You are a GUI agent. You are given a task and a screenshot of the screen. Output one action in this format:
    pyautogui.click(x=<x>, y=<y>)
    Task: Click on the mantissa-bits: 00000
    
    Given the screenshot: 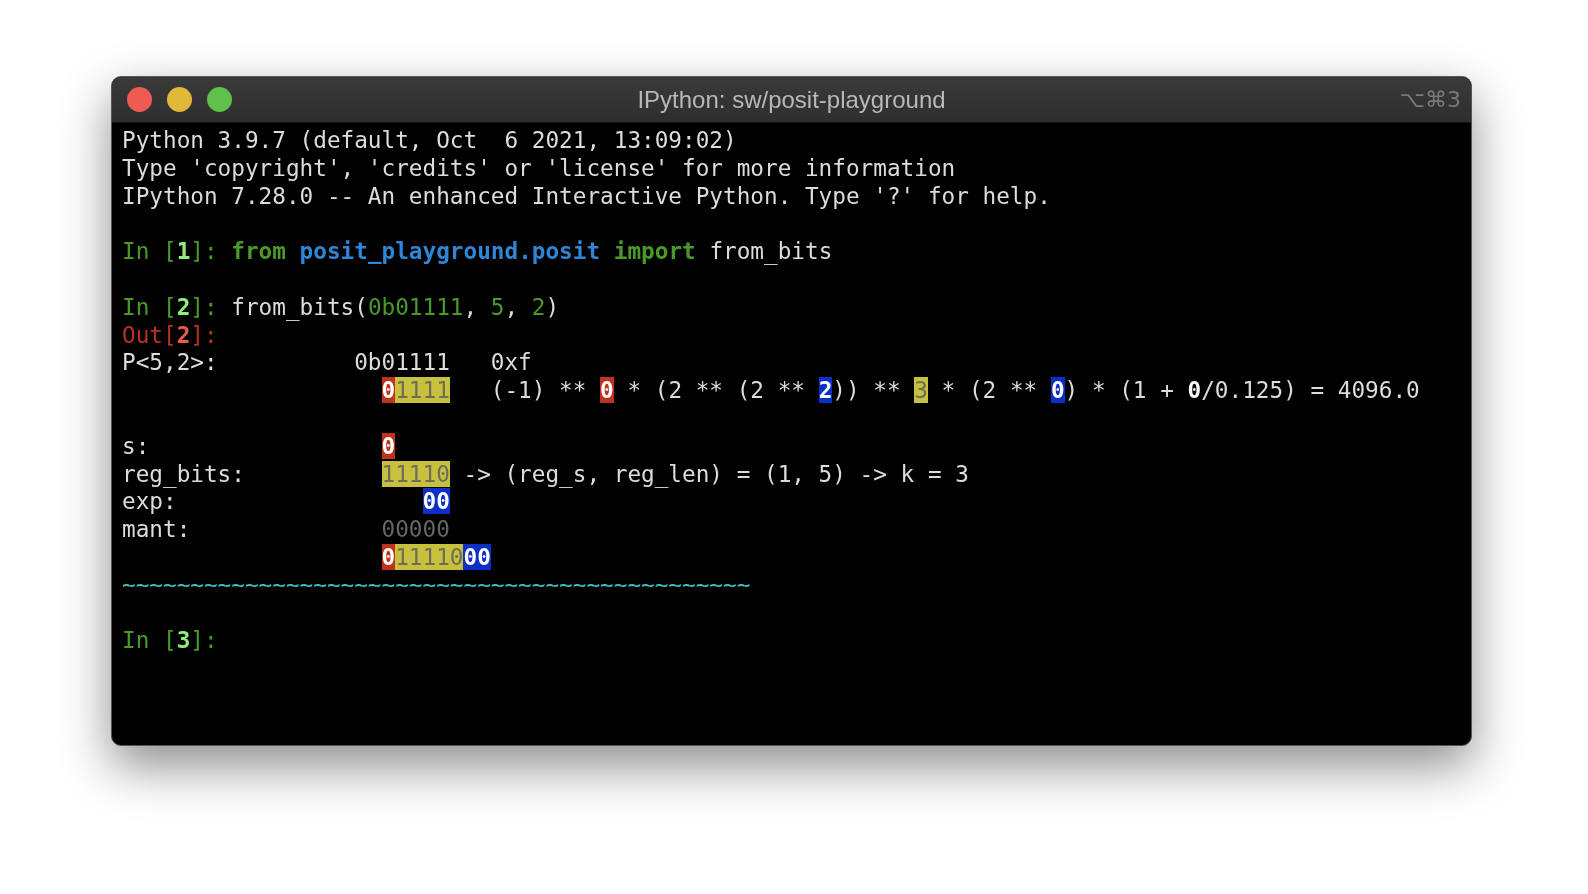 What is the action you would take?
    pyautogui.click(x=415, y=529)
    